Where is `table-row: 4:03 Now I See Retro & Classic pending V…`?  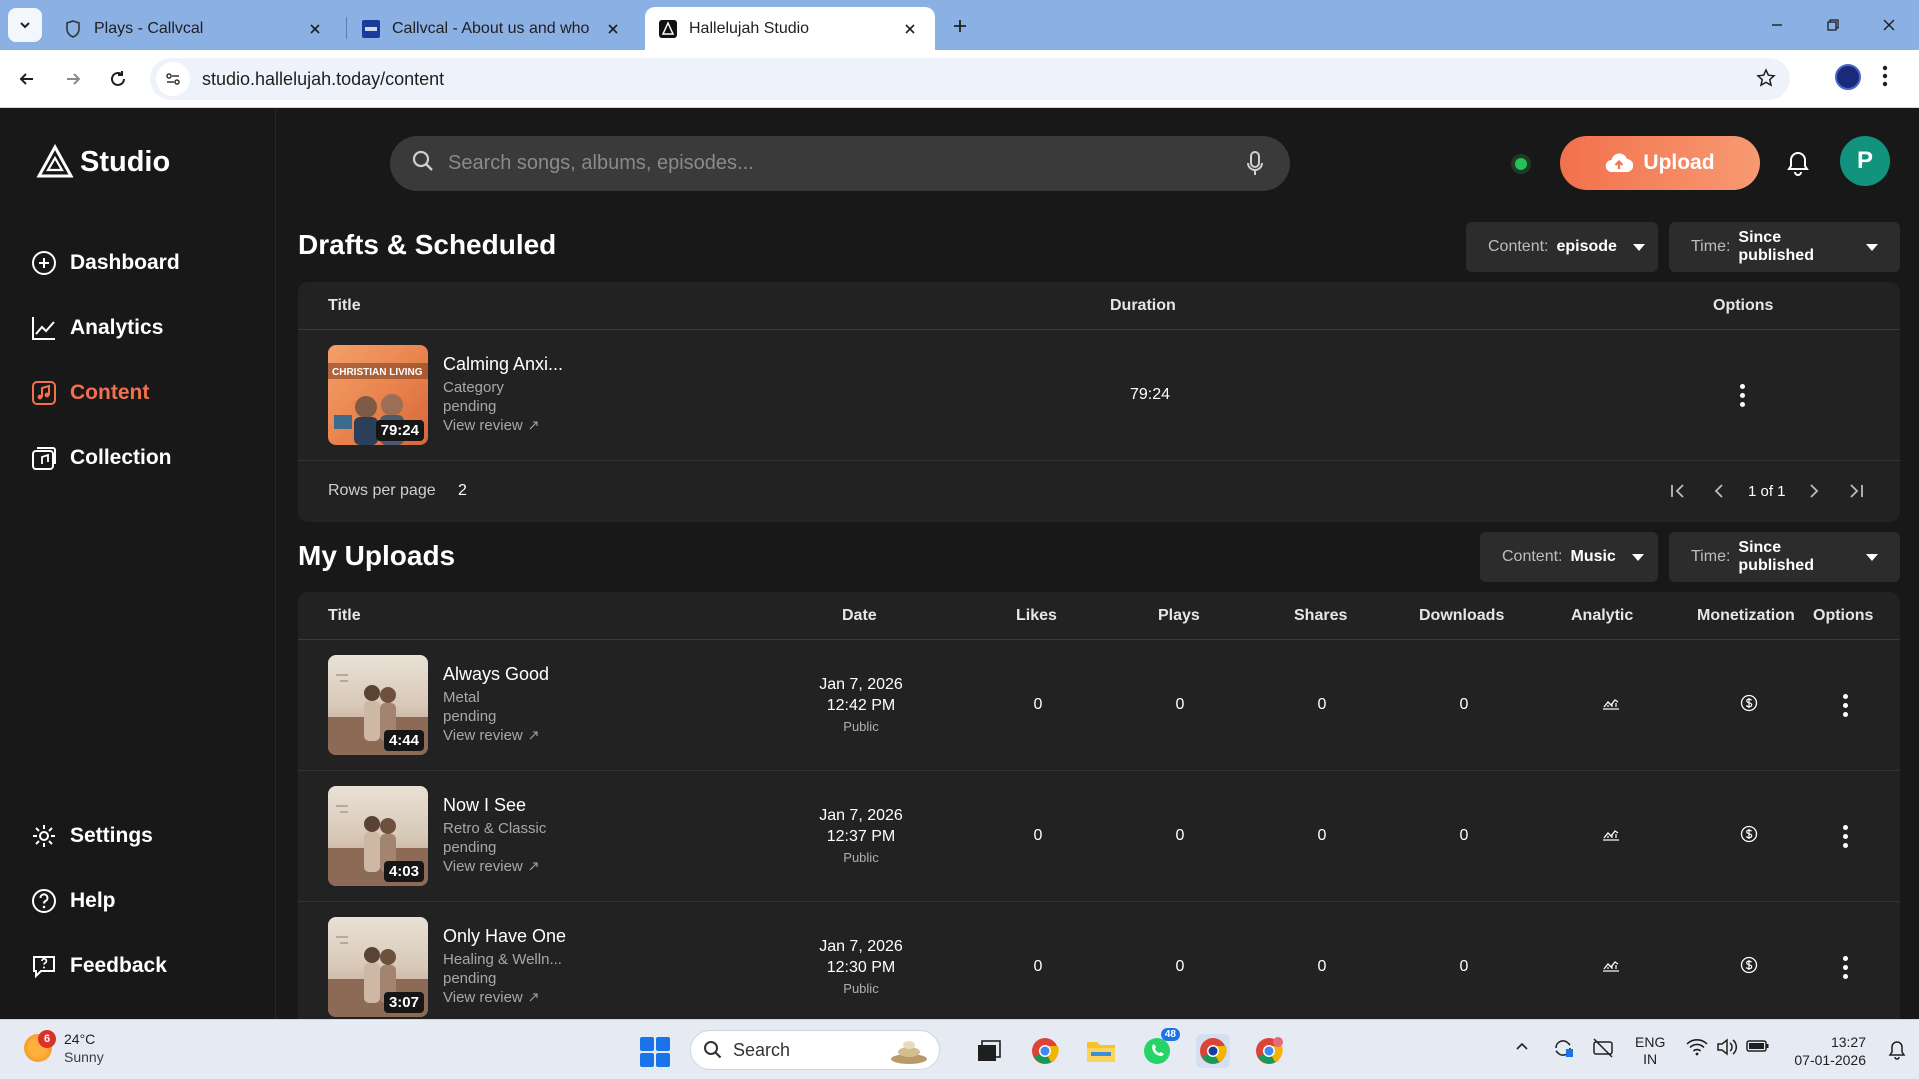 table-row: 4:03 Now I See Retro & Classic pending V… is located at coordinates (1099, 836).